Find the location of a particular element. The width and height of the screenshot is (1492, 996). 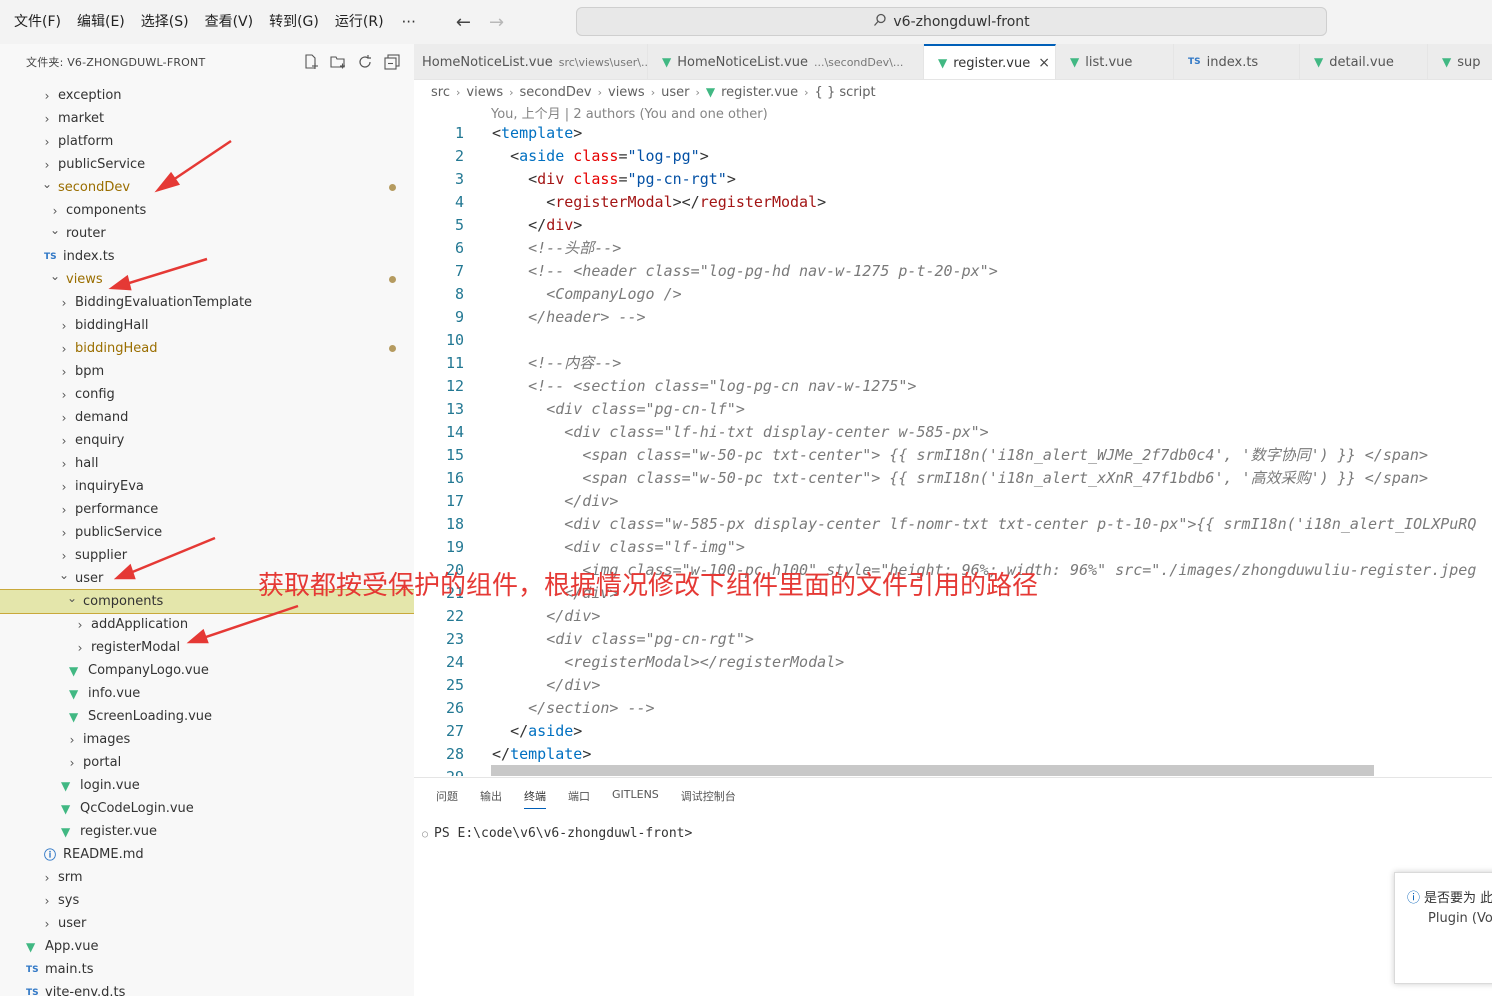

tree-item: ▼ info.vue is located at coordinates (207, 693).